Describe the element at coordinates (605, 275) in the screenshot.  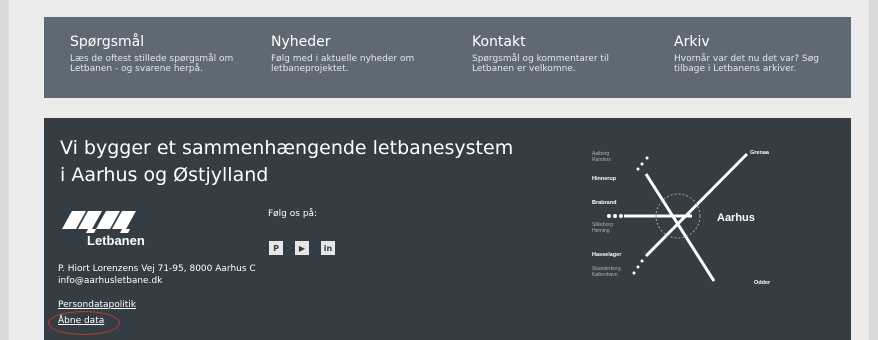
I see `station-kobenhavn: København` at that location.